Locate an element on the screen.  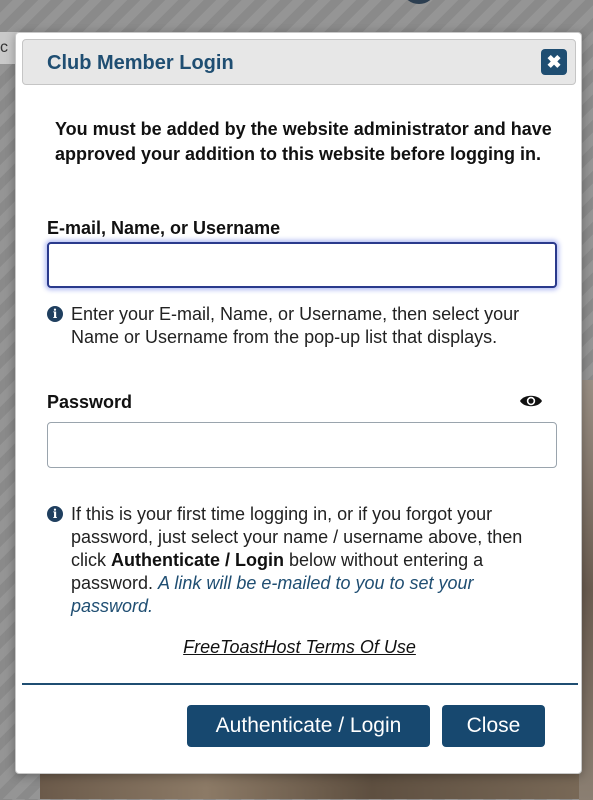
password-input is located at coordinates (302, 445).